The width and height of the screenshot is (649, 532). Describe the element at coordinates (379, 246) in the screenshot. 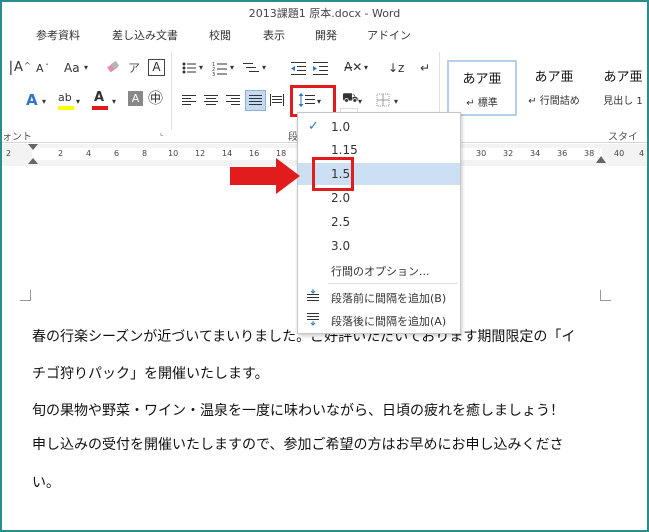

I see `line-spacing-option-3-0: 3.0` at that location.